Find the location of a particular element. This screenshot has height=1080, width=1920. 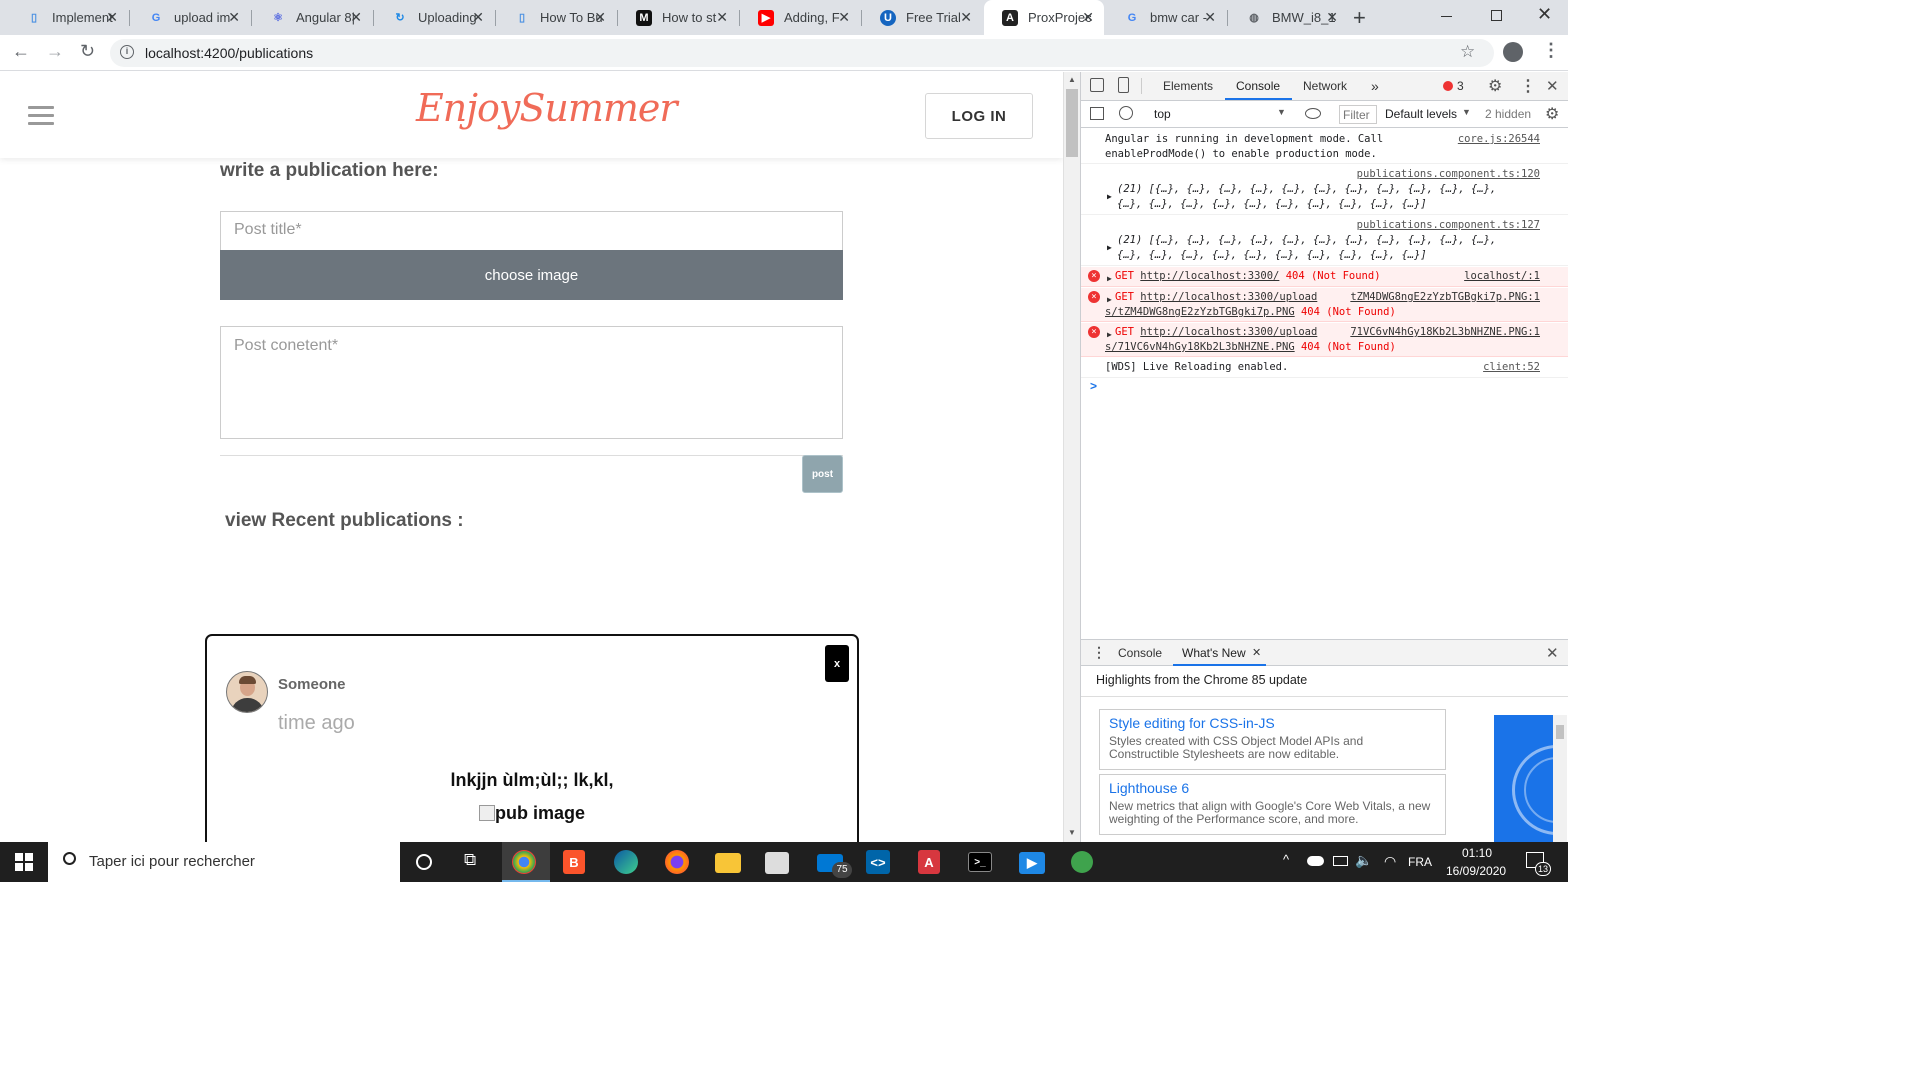

reload-icon: ↻ is located at coordinates (87, 51).